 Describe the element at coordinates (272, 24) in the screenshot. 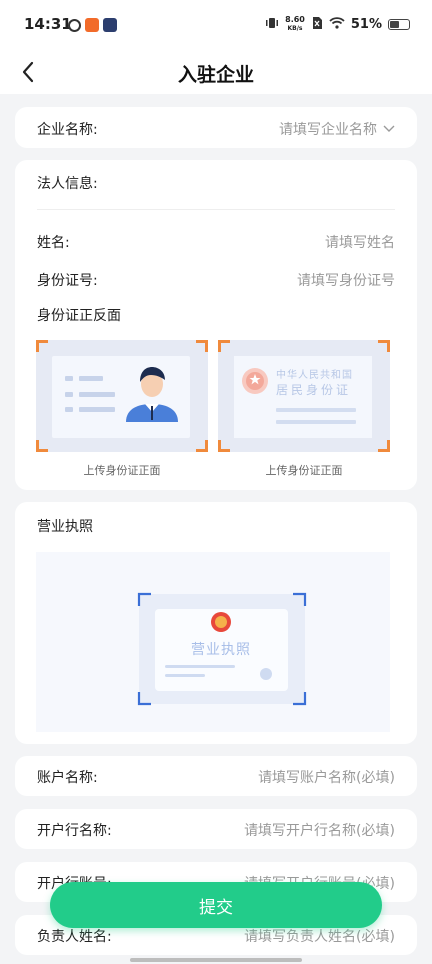

I see `vibrate-icon` at that location.